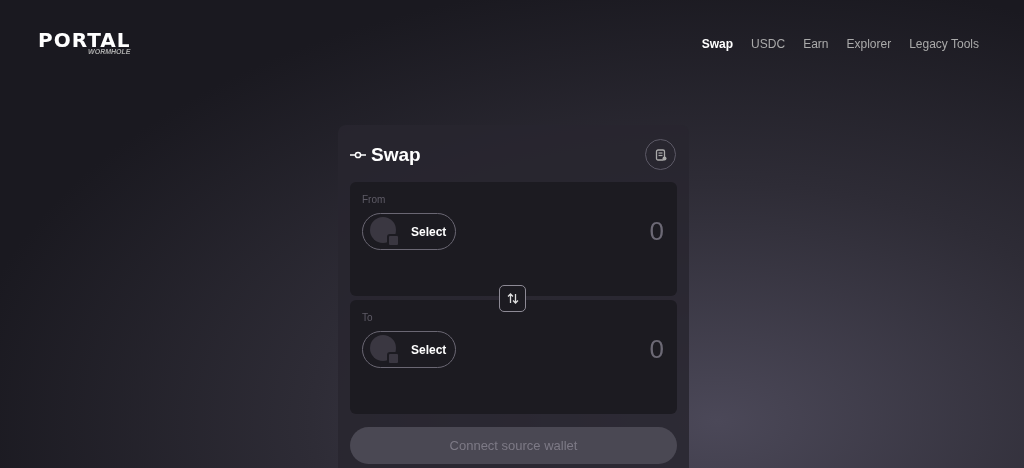  What do you see at coordinates (368, 317) in the screenshot?
I see `panel-label: To` at bounding box center [368, 317].